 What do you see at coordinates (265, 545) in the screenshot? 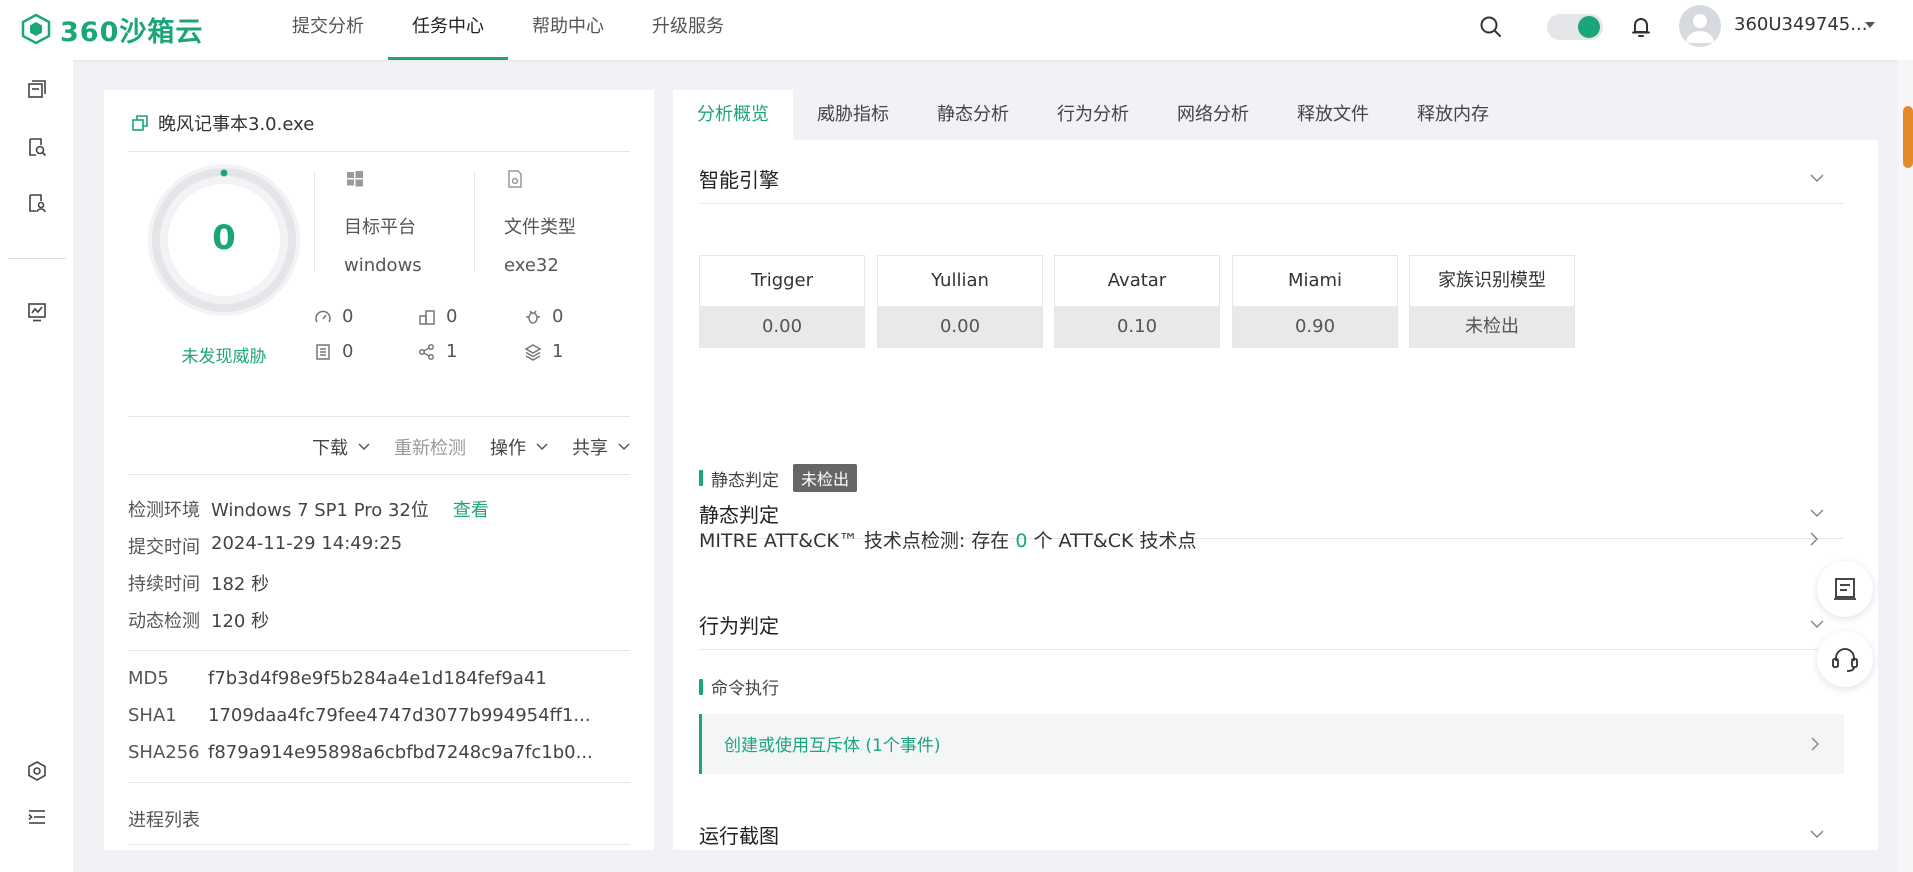
I see `info-submit-row: 提交时间 2024-11-29 14:49:25` at bounding box center [265, 545].